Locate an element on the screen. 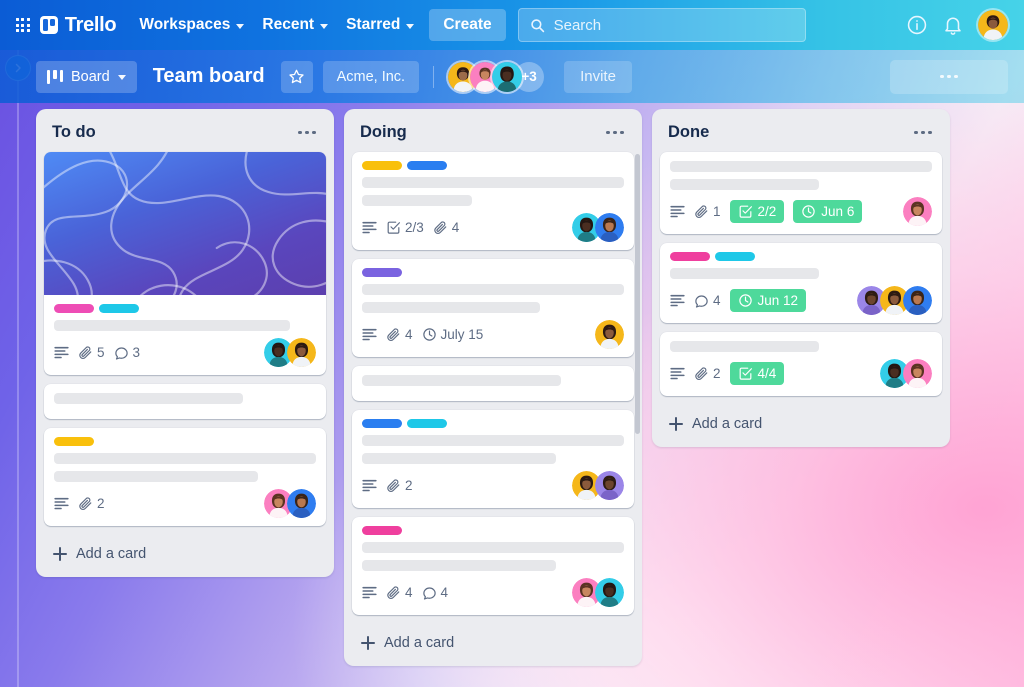 This screenshot has height=687, width=1024. nav-item-starred: Starred is located at coordinates (380, 25).